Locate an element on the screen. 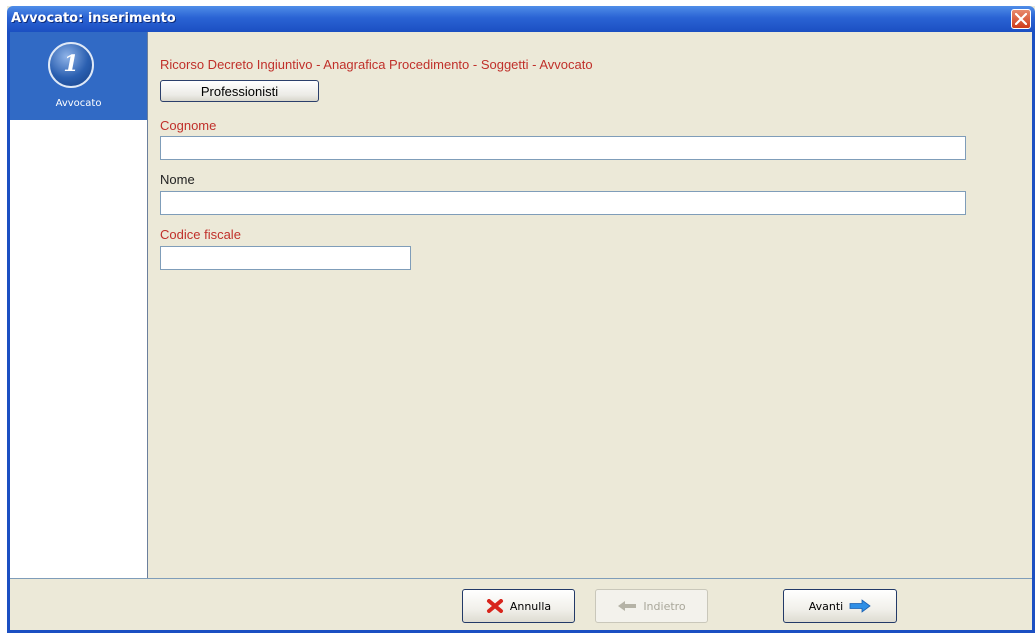 The width and height of the screenshot is (1035, 633). codice-fiscale-input is located at coordinates (285, 258).